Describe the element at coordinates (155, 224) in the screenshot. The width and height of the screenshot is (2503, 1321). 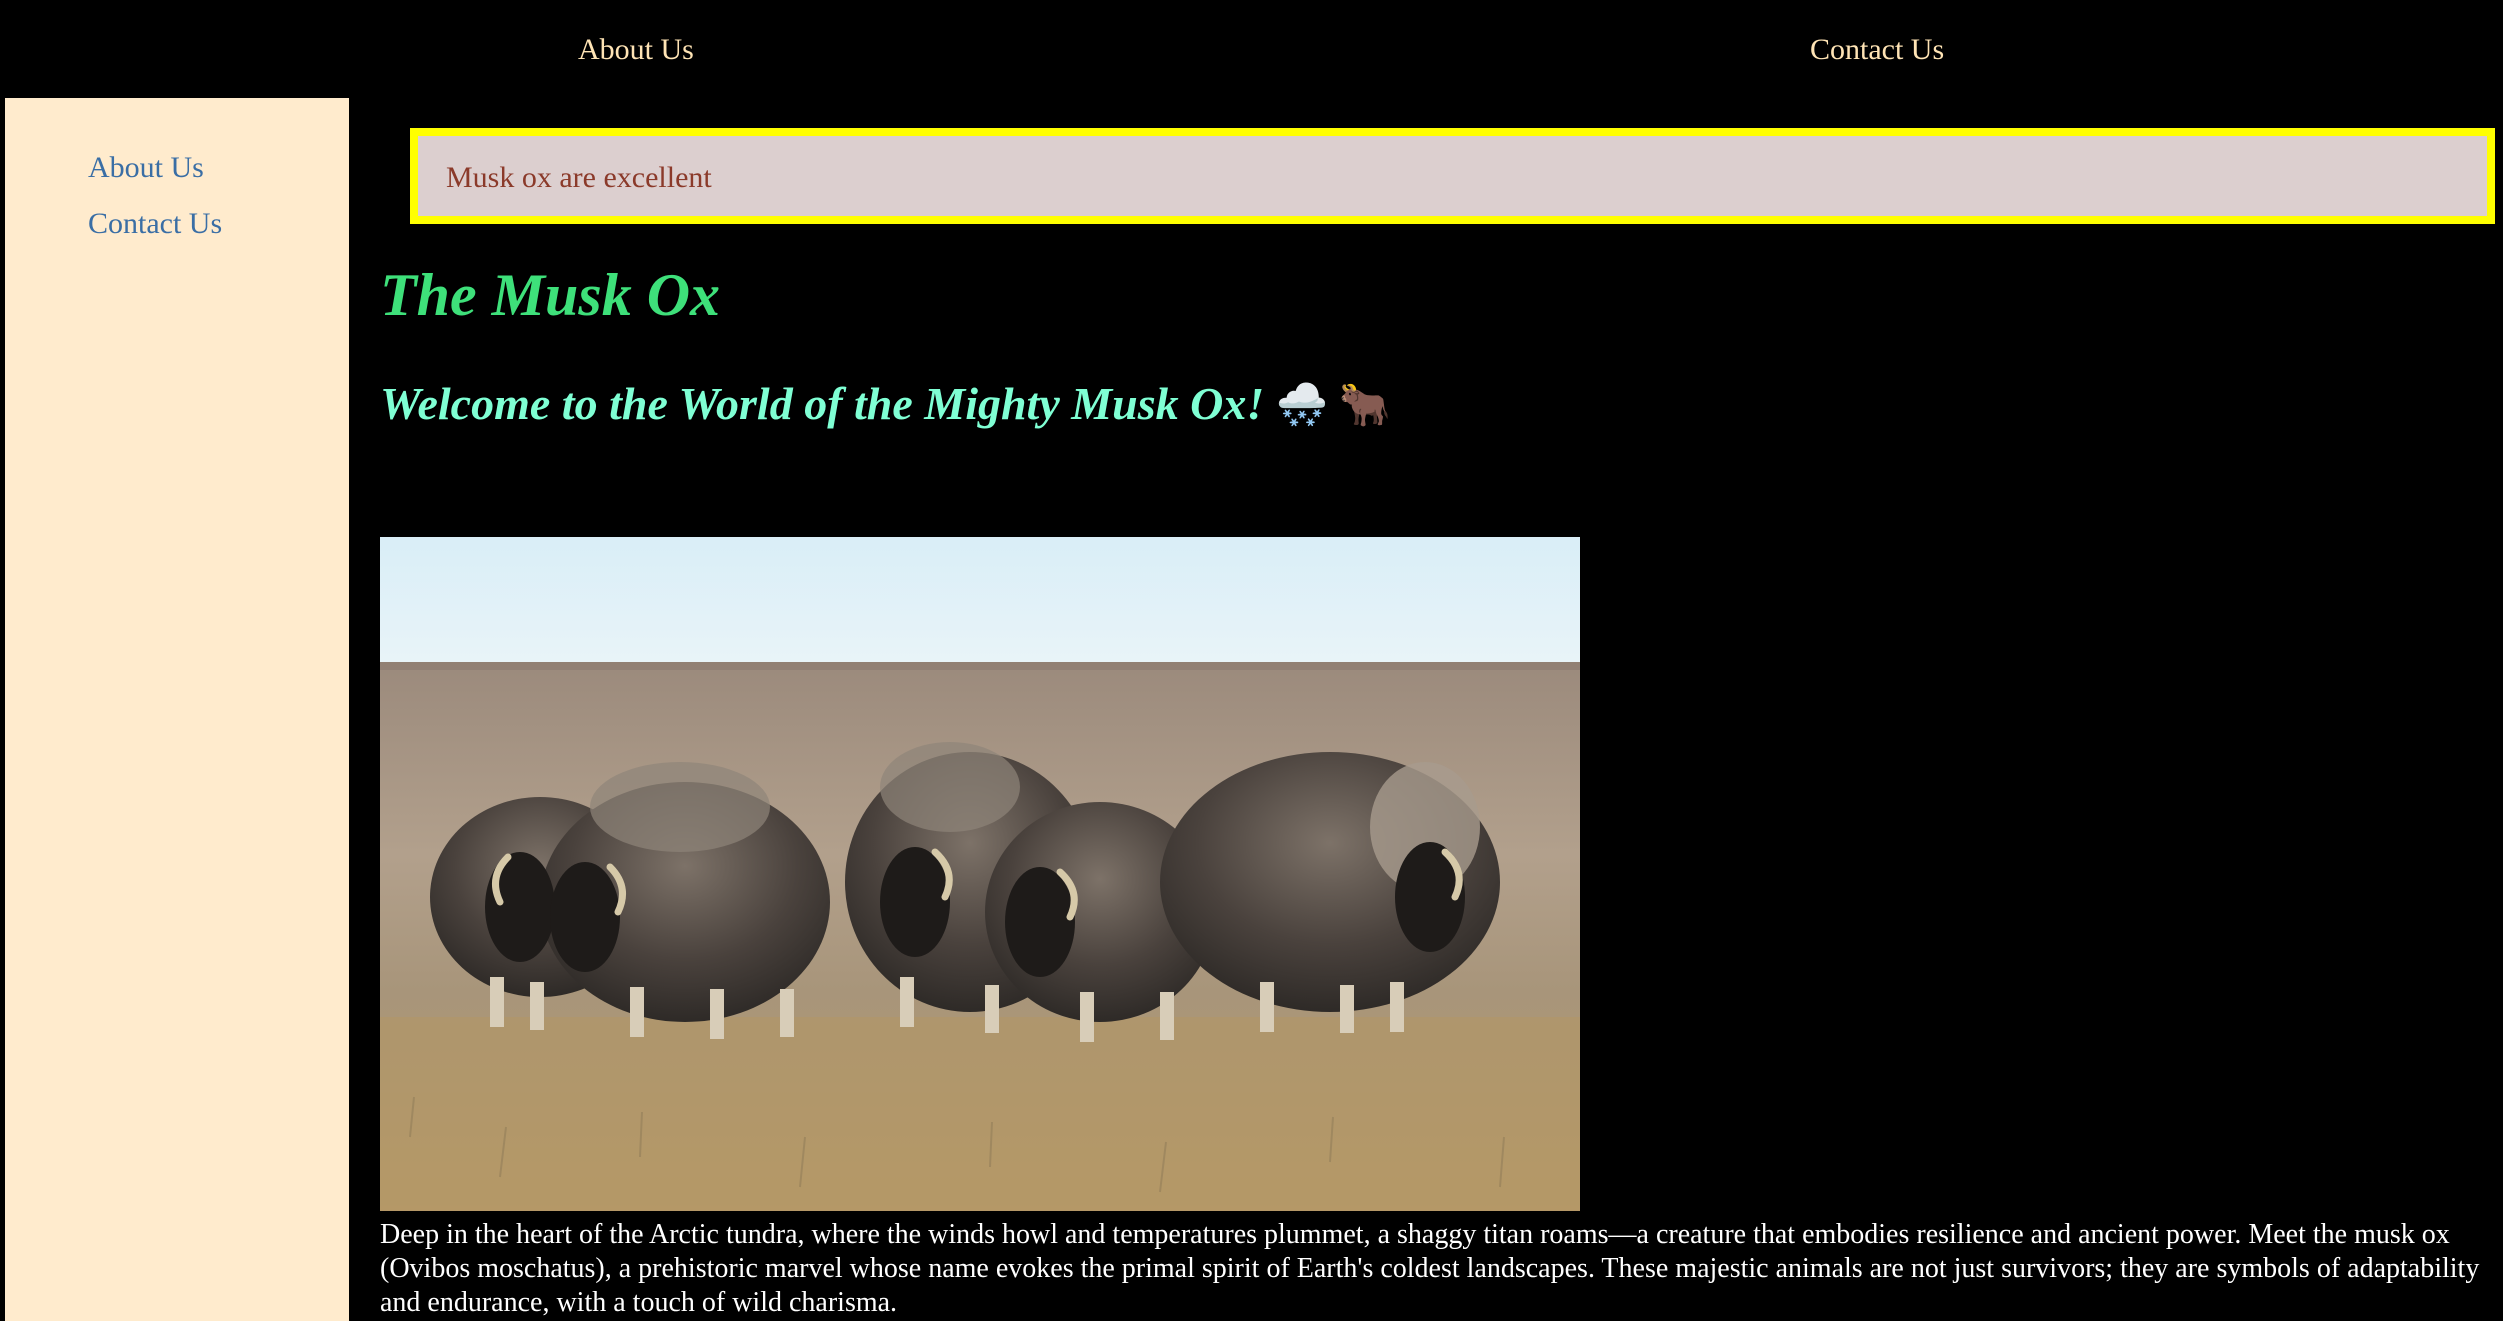
I see `sidebar-item-contact: Contact Us` at that location.